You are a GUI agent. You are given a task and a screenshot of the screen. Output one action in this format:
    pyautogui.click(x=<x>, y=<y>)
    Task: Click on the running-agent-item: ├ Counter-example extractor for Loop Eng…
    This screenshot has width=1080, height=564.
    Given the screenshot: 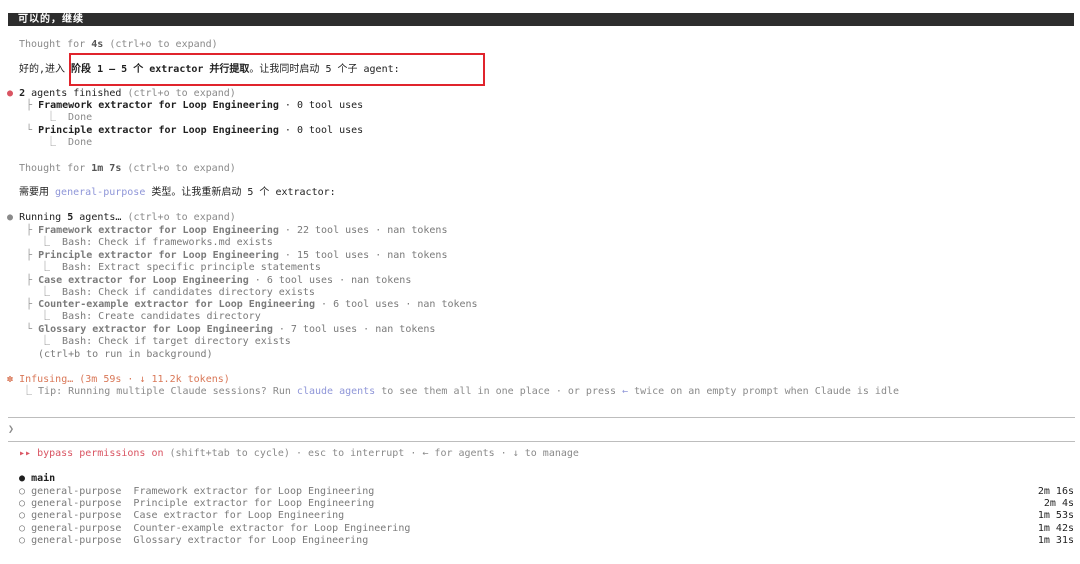 What is the action you would take?
    pyautogui.click(x=252, y=305)
    